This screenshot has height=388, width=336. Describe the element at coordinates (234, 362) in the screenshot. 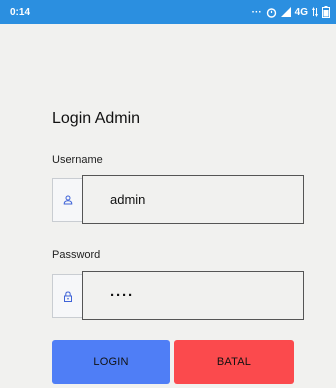

I see `cancel-button: BATAL` at that location.